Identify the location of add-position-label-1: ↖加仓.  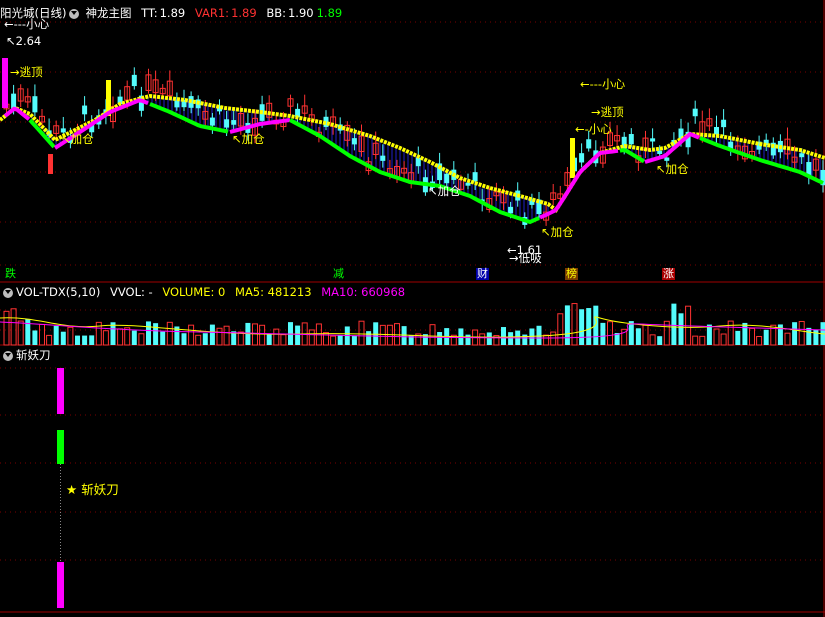
(77, 139).